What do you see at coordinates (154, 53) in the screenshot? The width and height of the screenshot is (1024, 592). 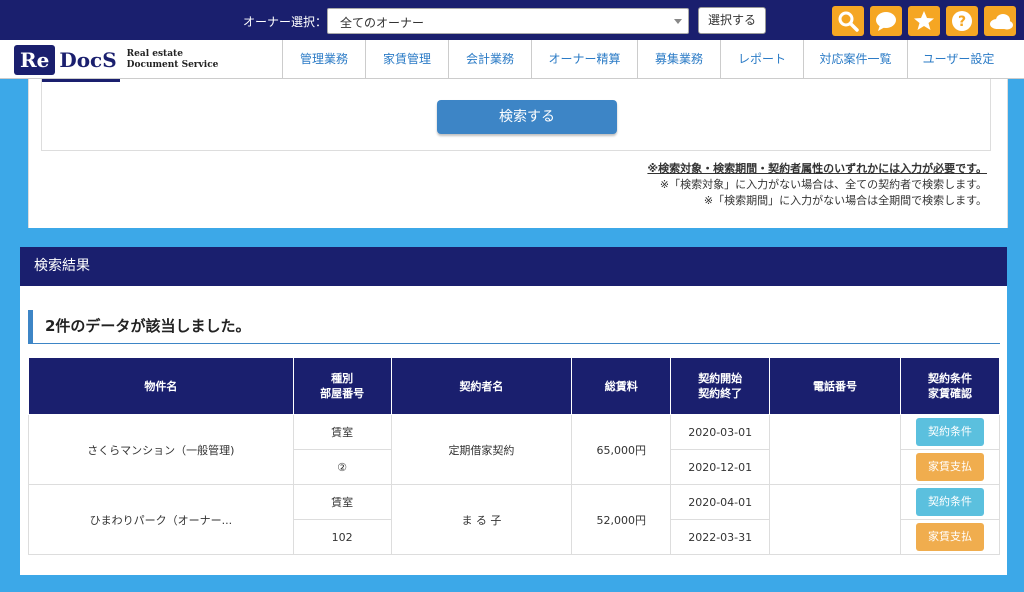 I see `logo-subtitle-line1: Real estate` at bounding box center [154, 53].